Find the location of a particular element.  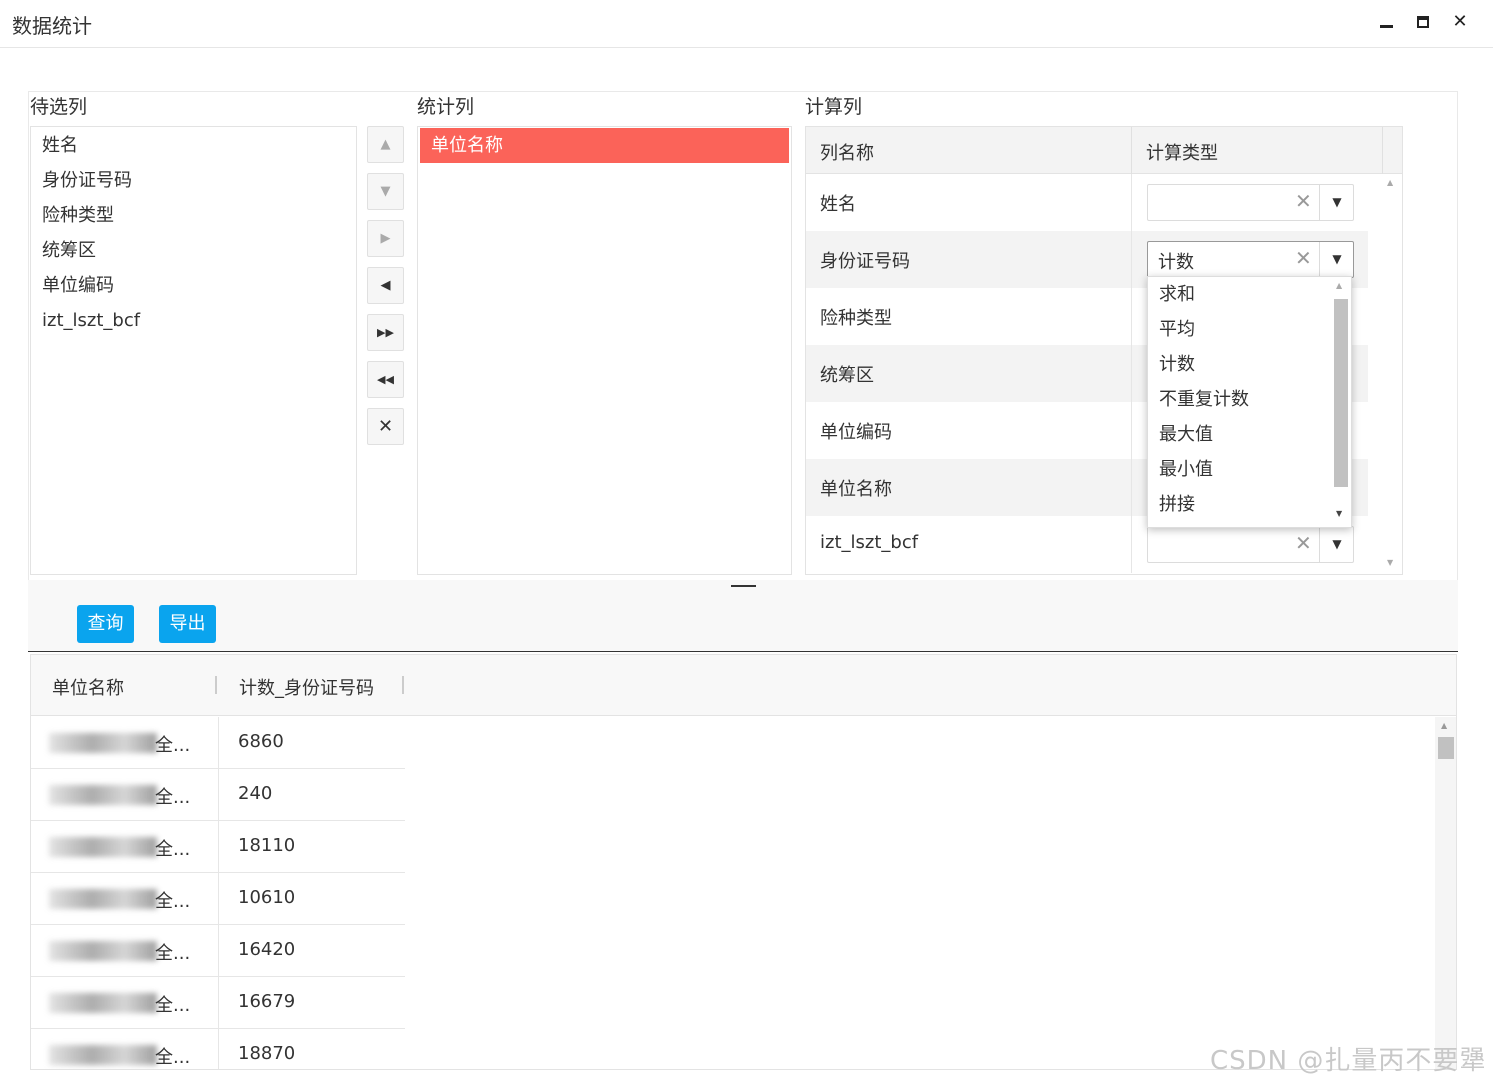

calc-scrollbar: ▲ ▼ is located at coordinates (1391, 374).